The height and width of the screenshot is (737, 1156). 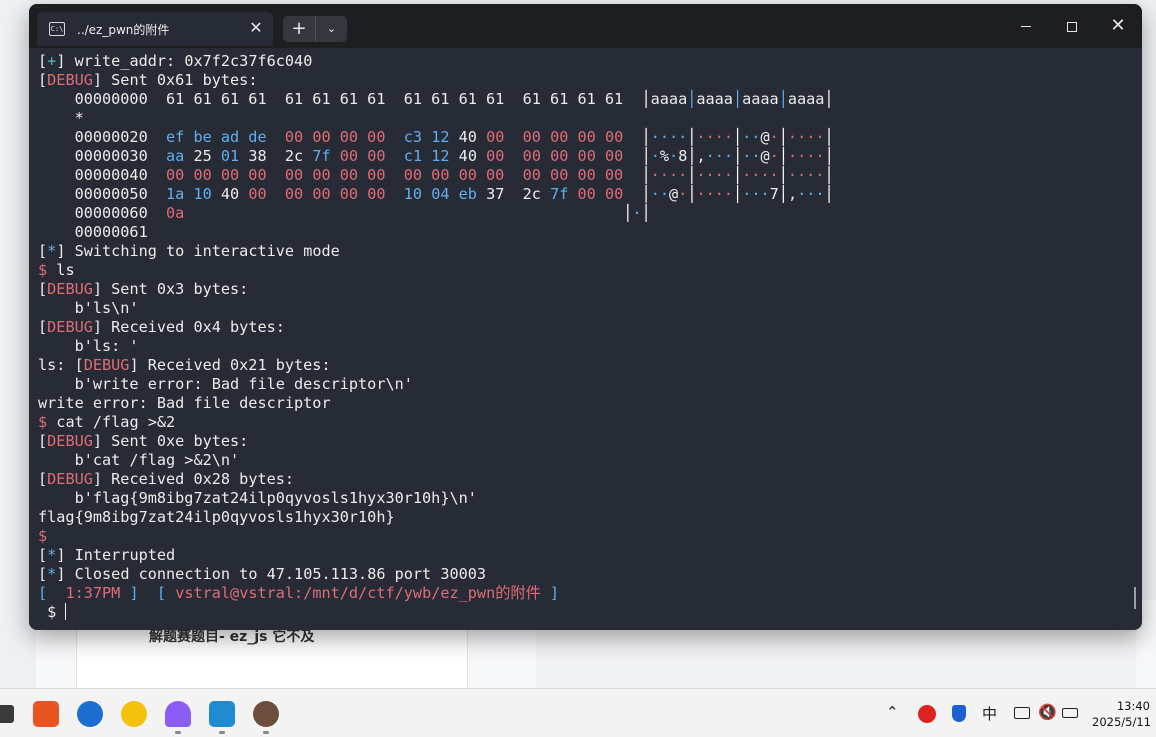 I want to click on avatar-icon, so click(x=266, y=714).